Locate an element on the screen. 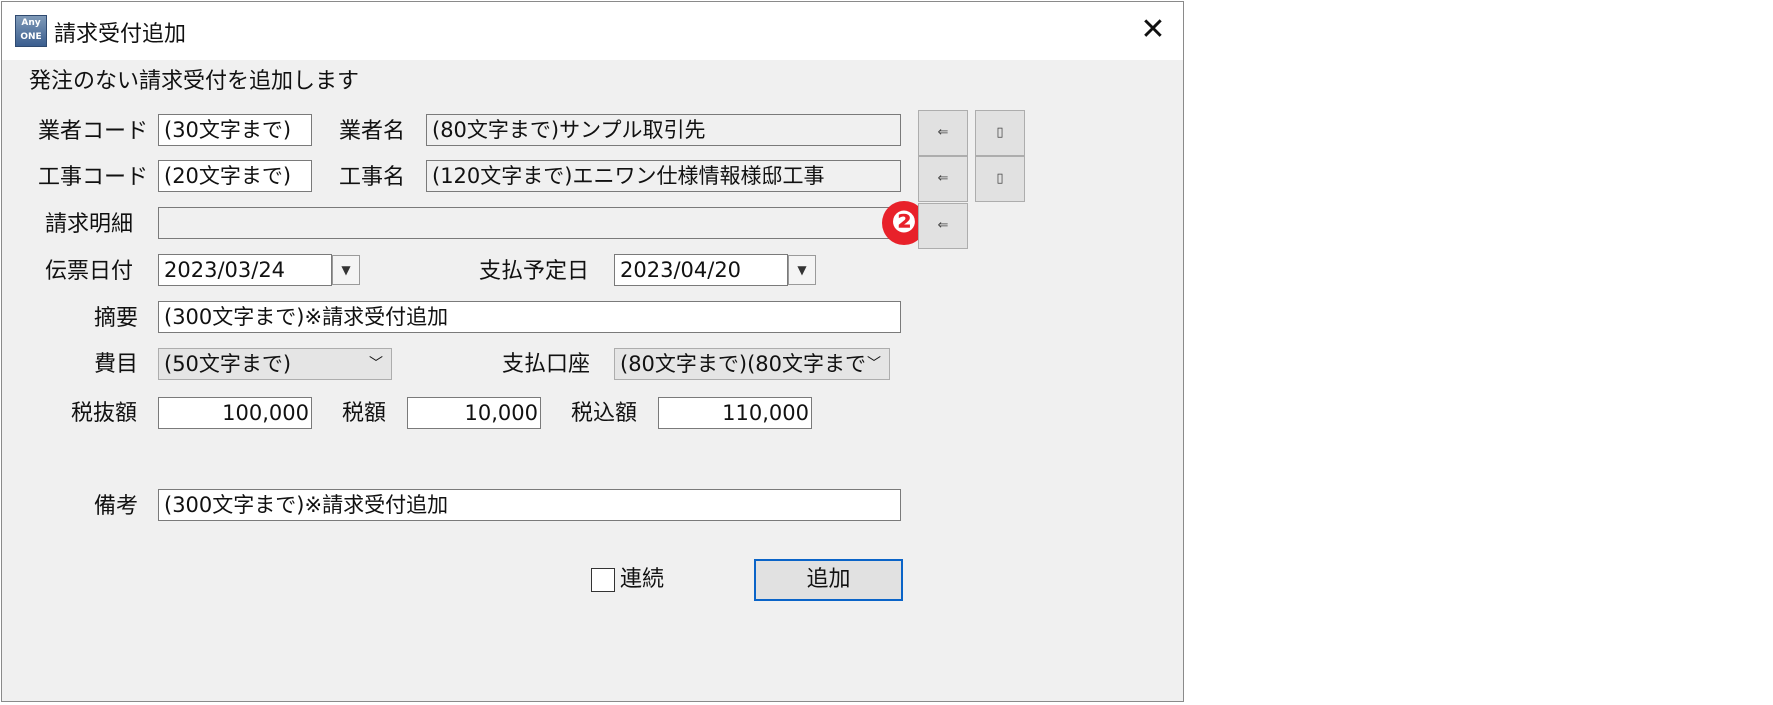  summary-label: 摘要 is located at coordinates (116, 318).